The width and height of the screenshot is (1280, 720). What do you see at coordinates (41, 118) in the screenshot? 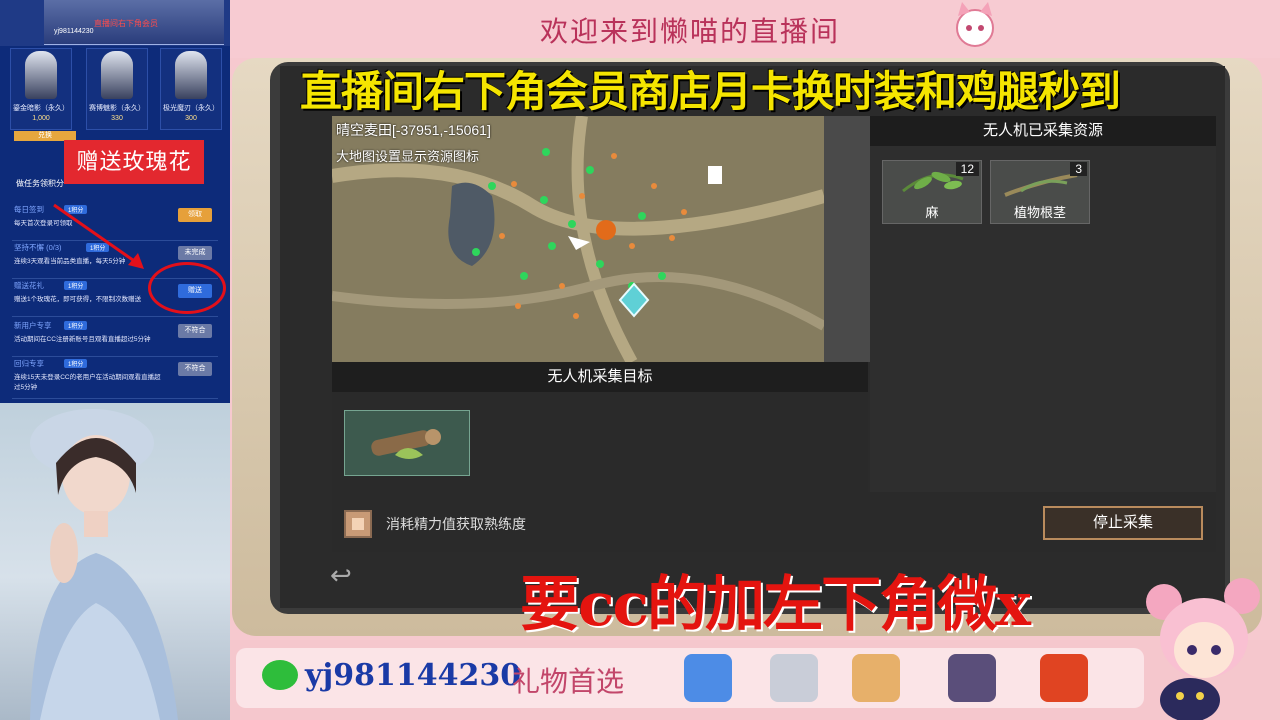
I see `shop-item-price: 1,000` at bounding box center [41, 118].